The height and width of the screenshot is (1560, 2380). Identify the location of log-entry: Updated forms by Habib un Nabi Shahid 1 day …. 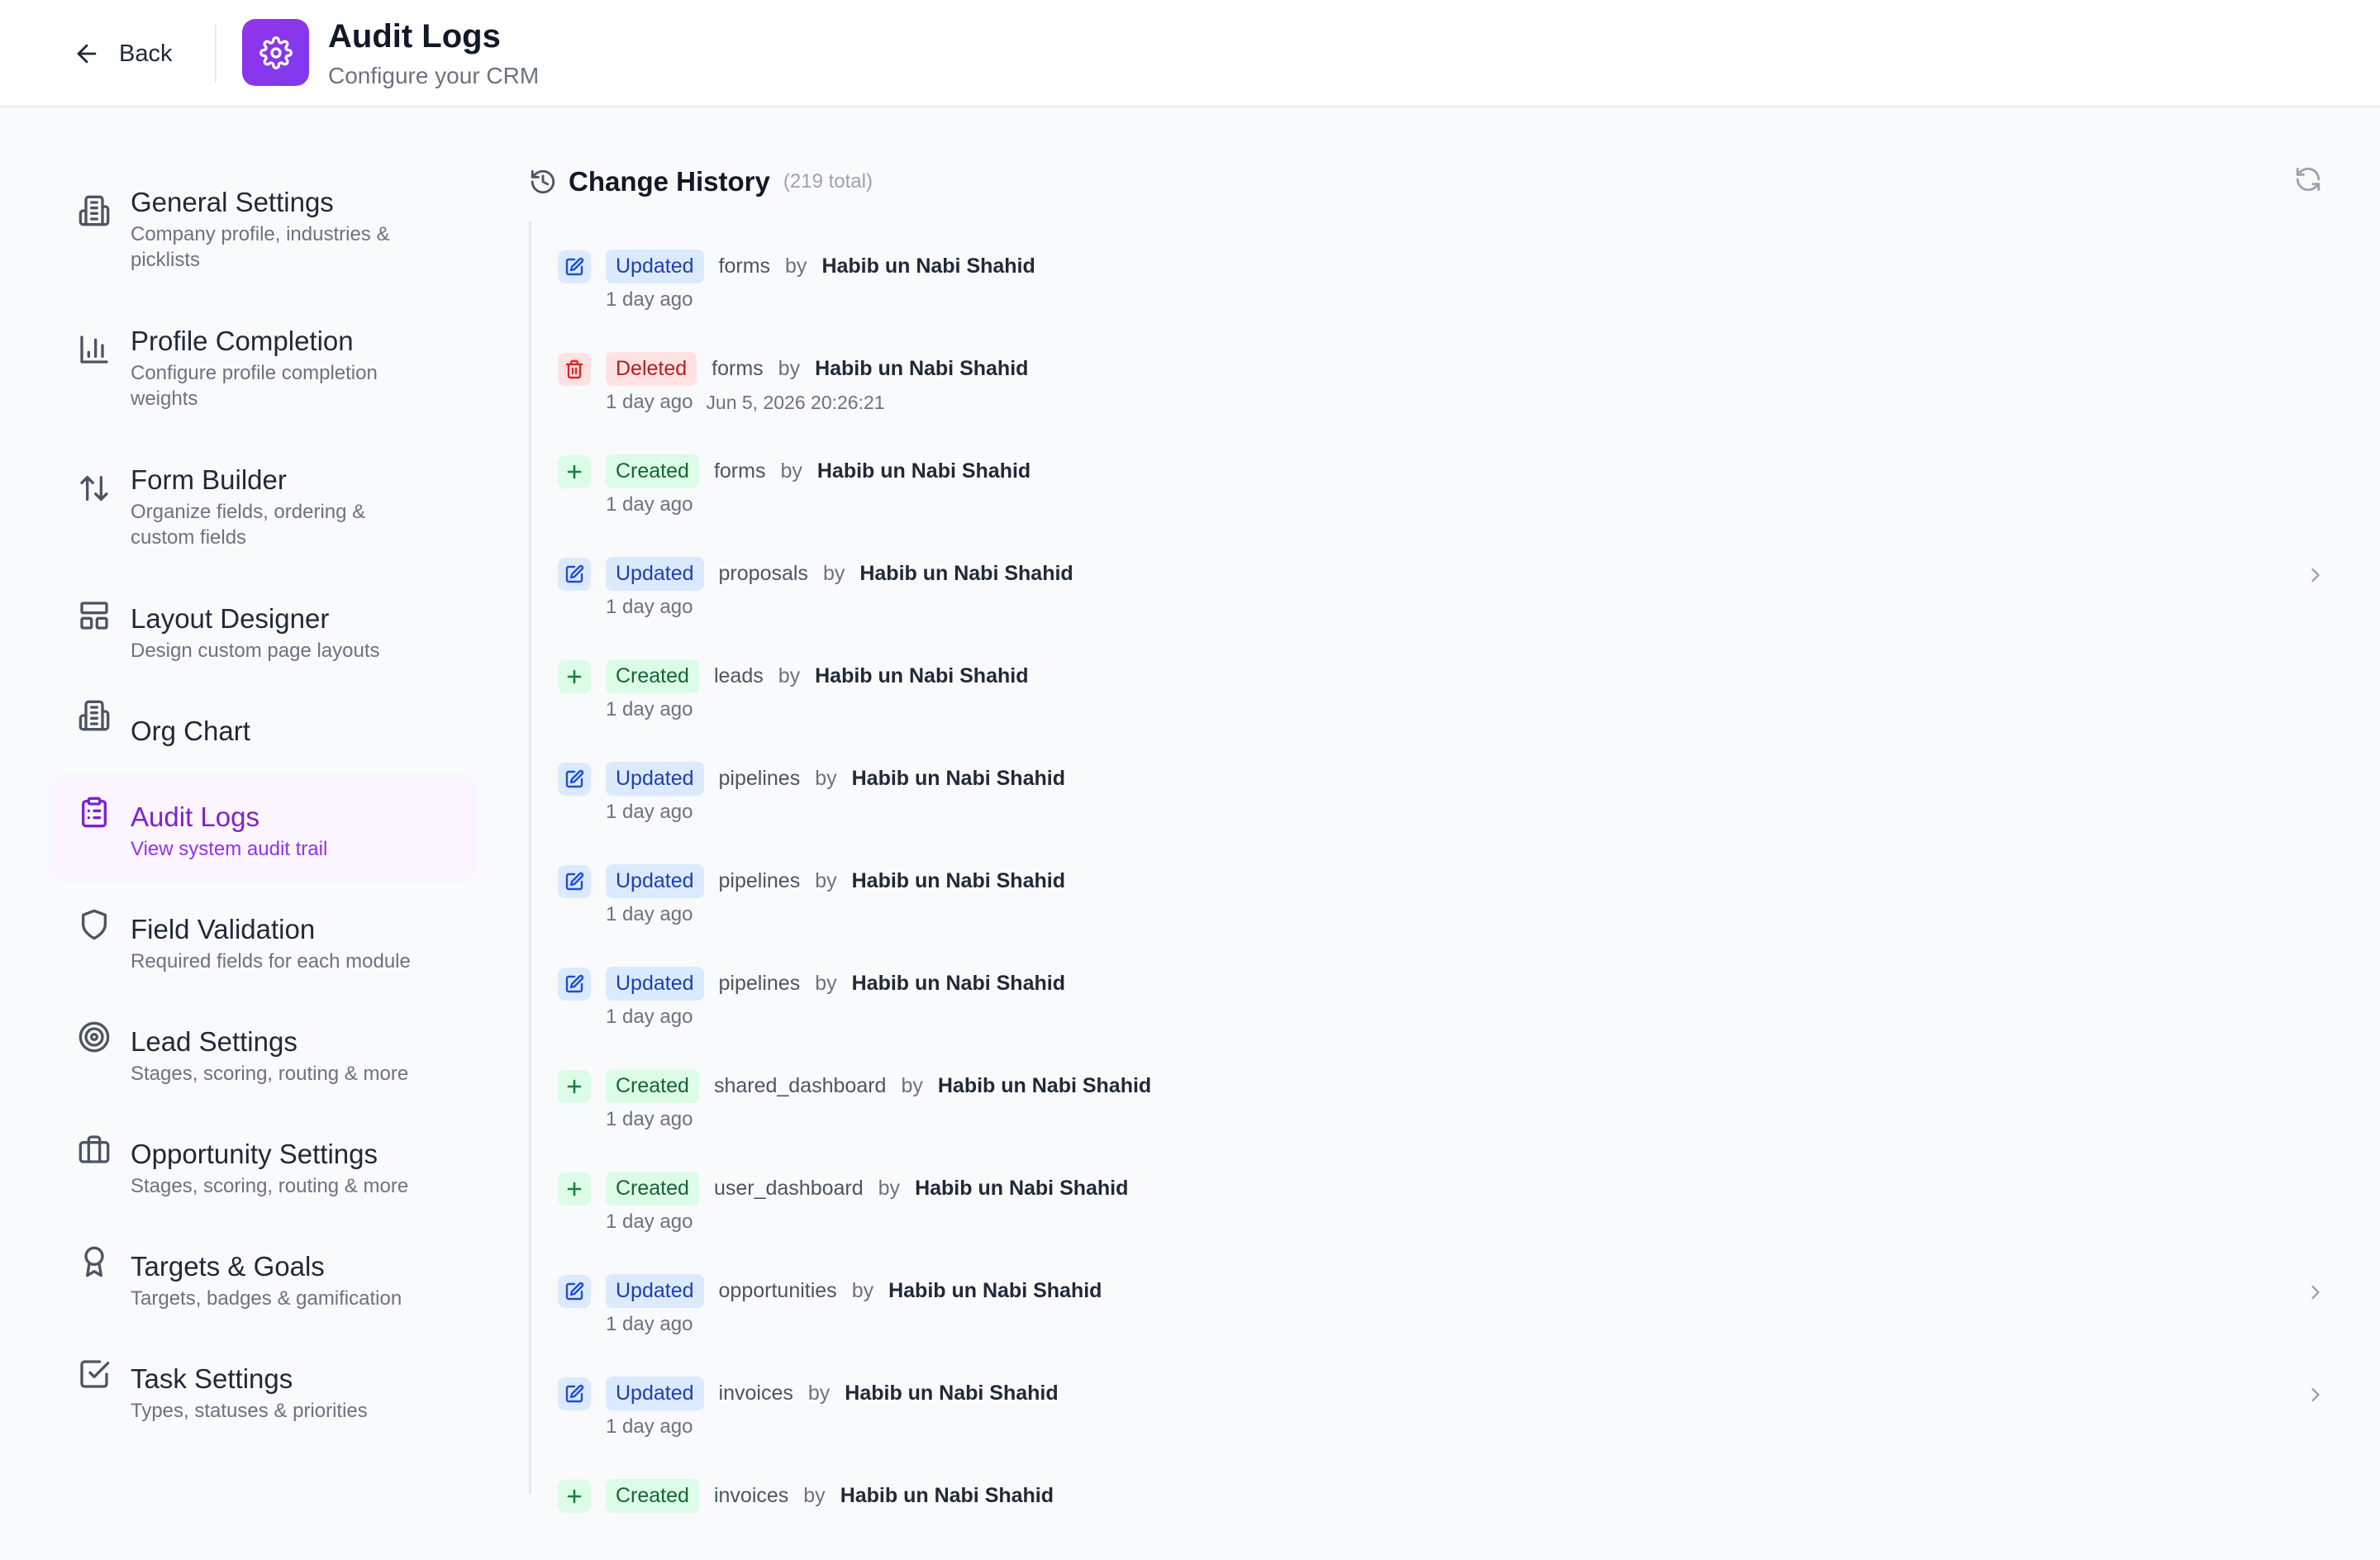
(1446, 285).